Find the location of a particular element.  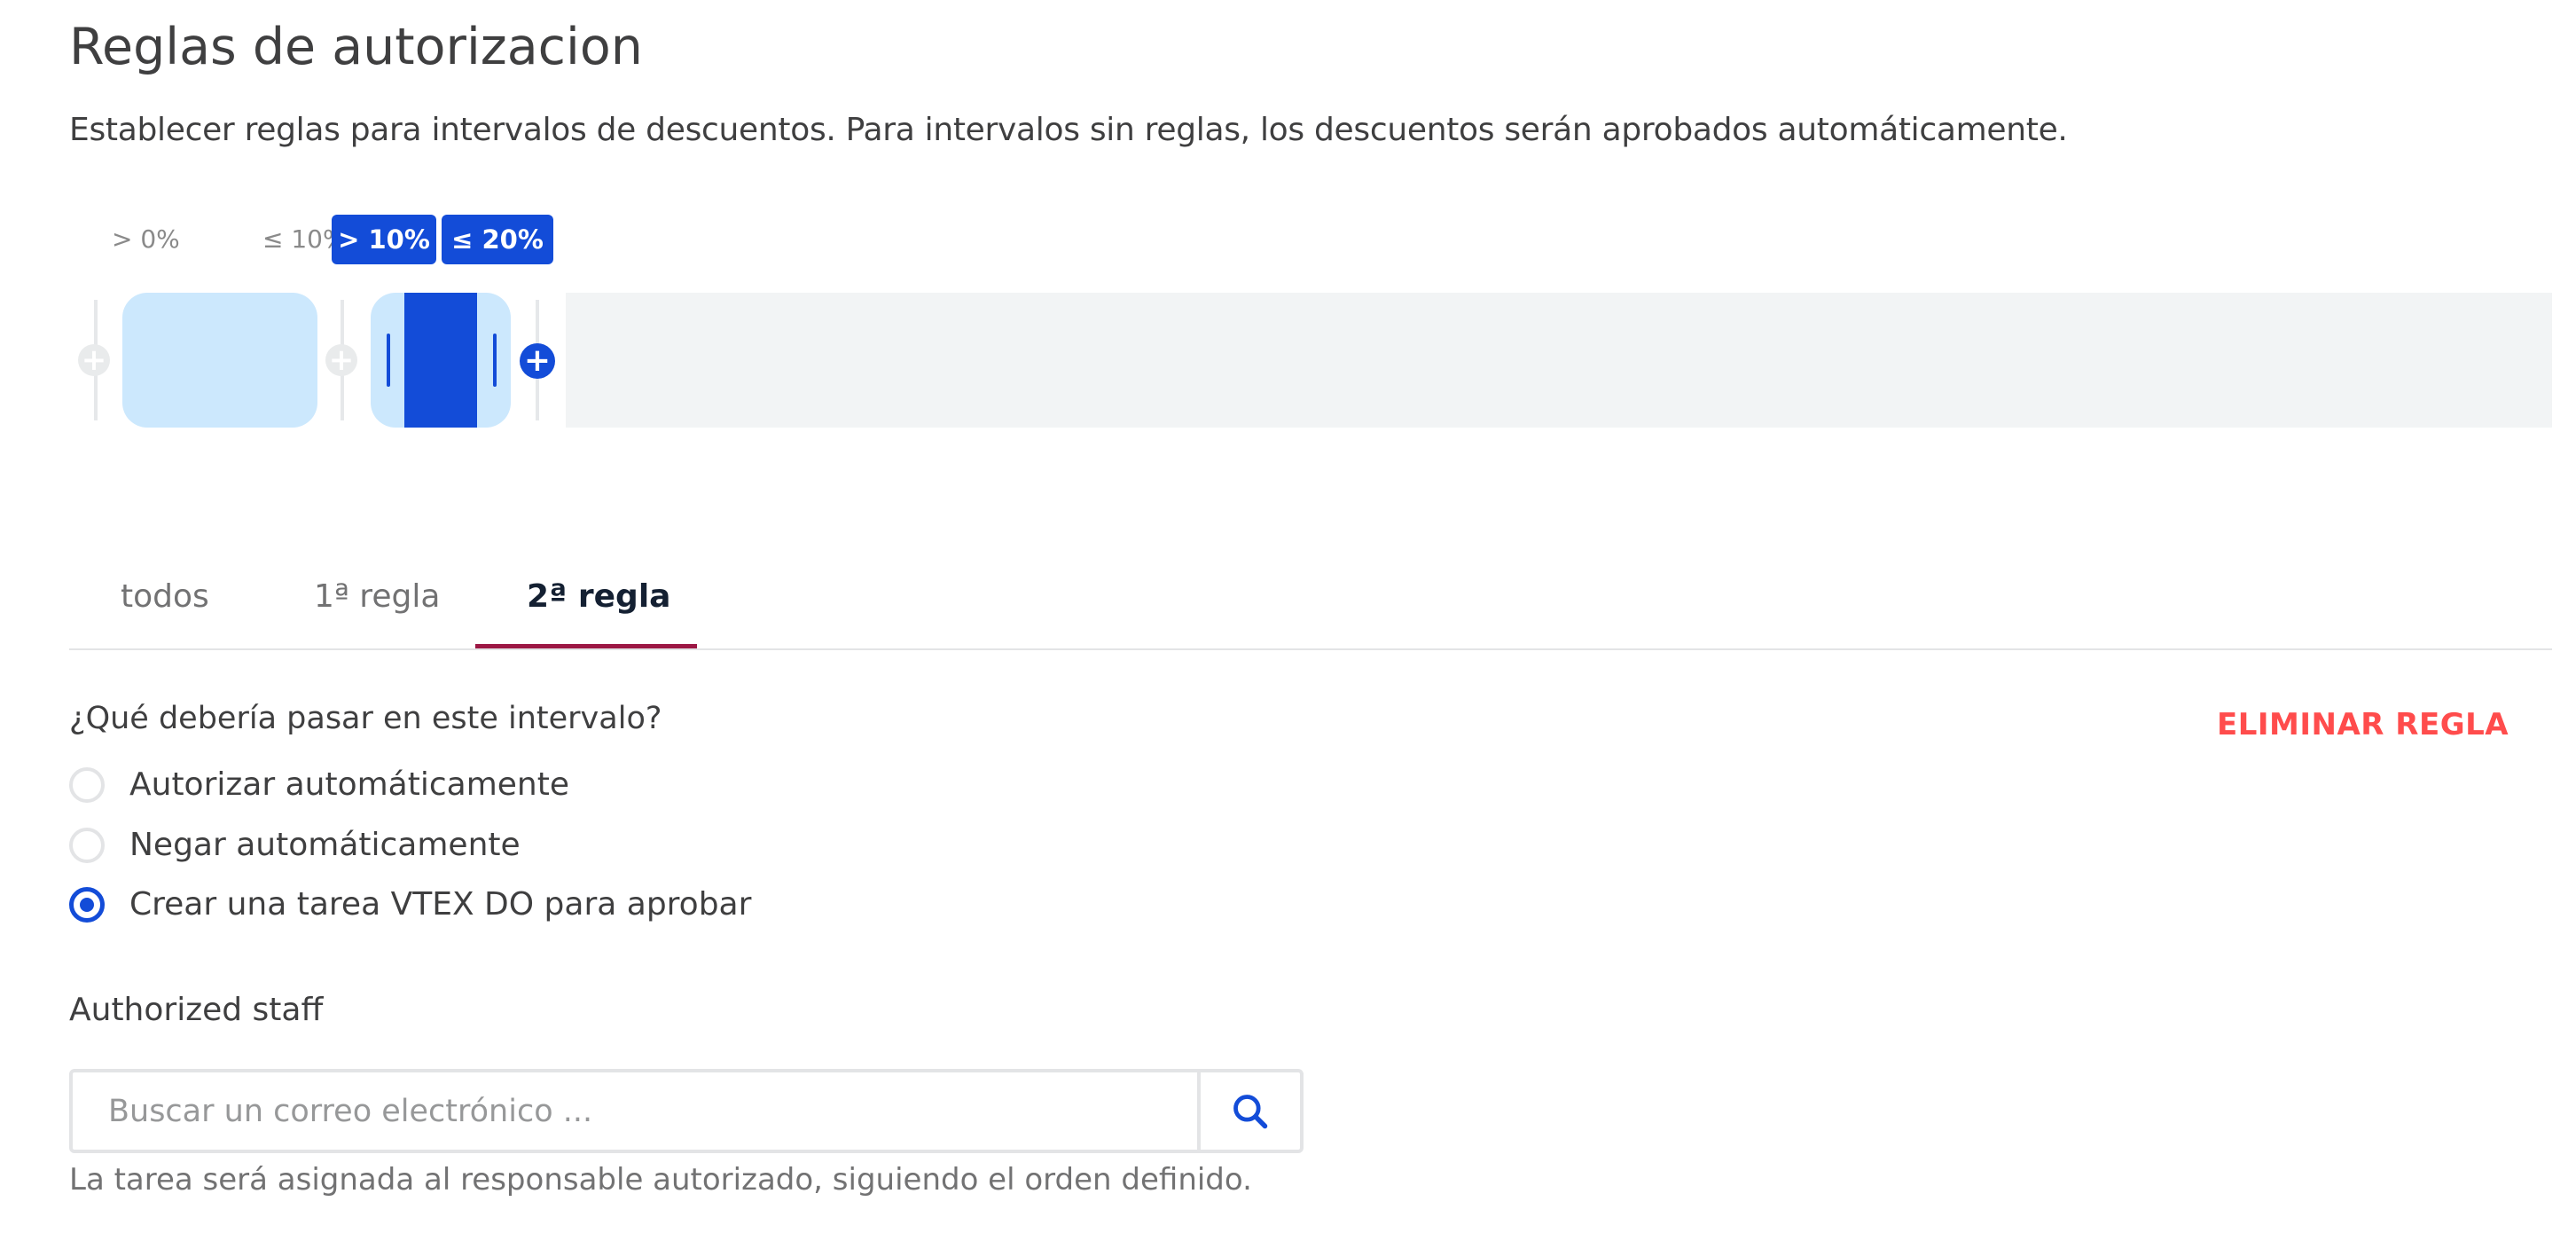

staff-search-box is located at coordinates (686, 1111).